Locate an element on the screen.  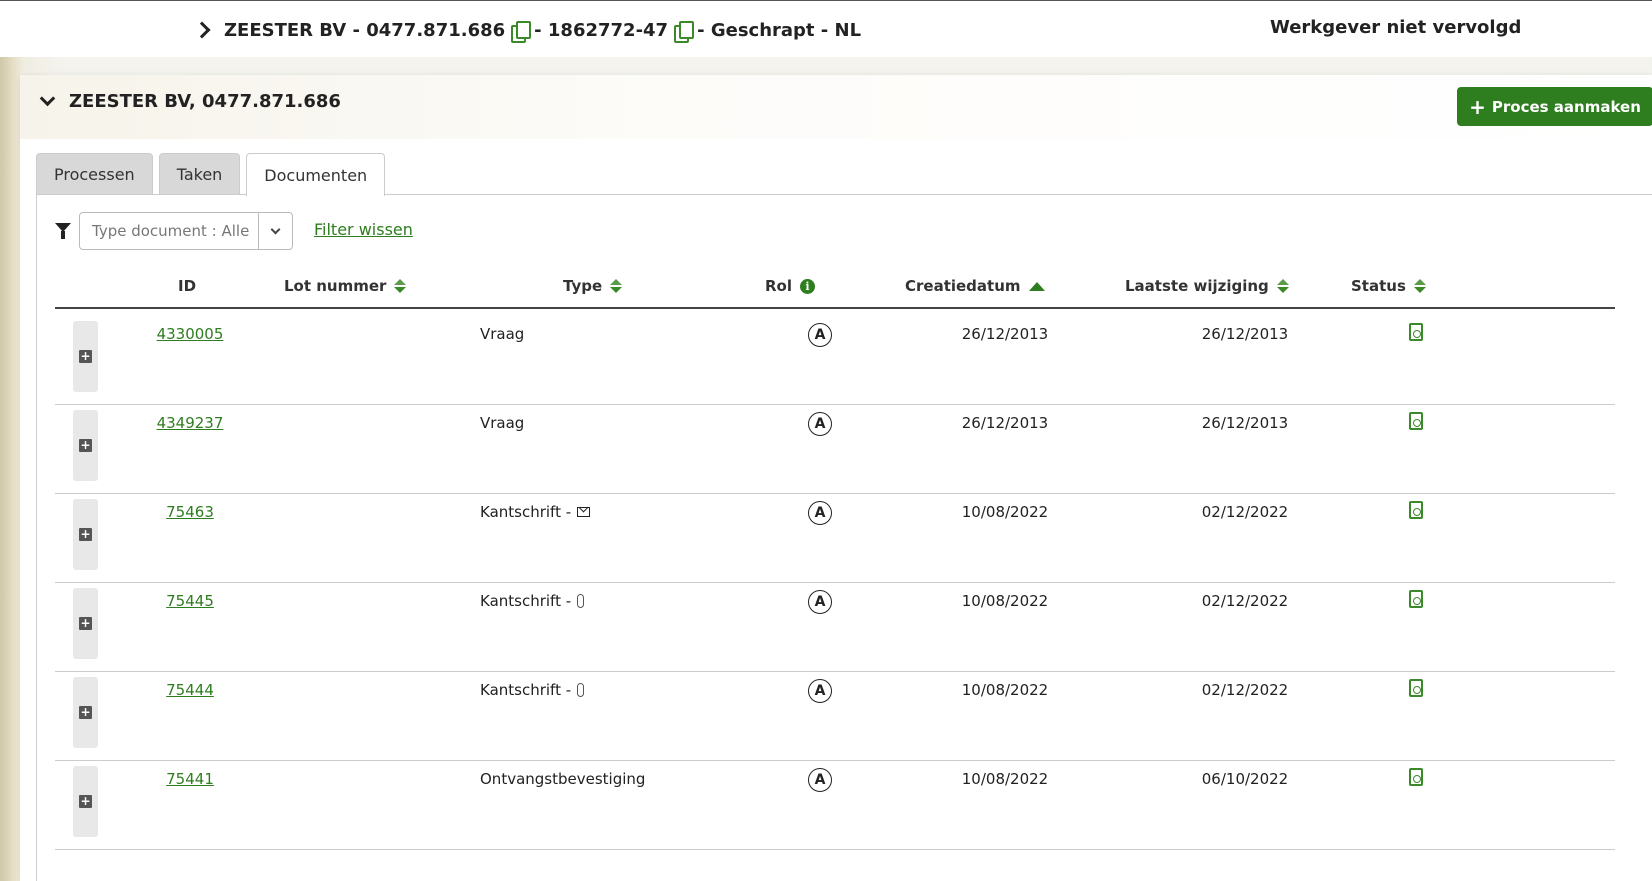
document-type-cell: Ontvangstbevestiging is located at coordinates (562, 779).